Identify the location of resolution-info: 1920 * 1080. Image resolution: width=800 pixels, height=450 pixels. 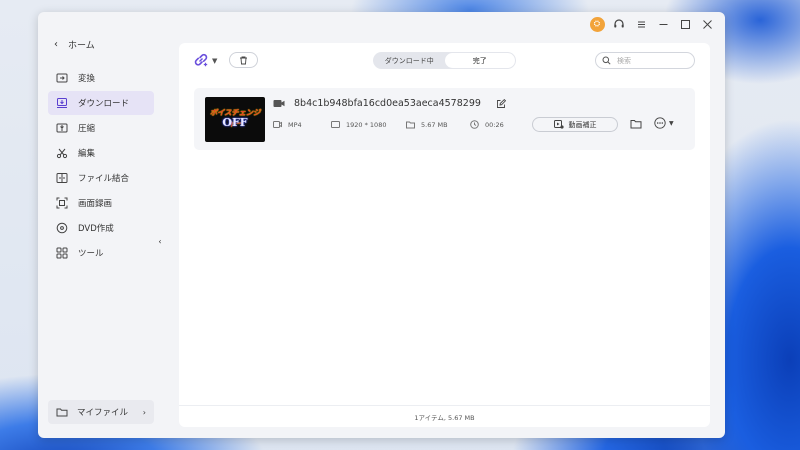
(368, 124).